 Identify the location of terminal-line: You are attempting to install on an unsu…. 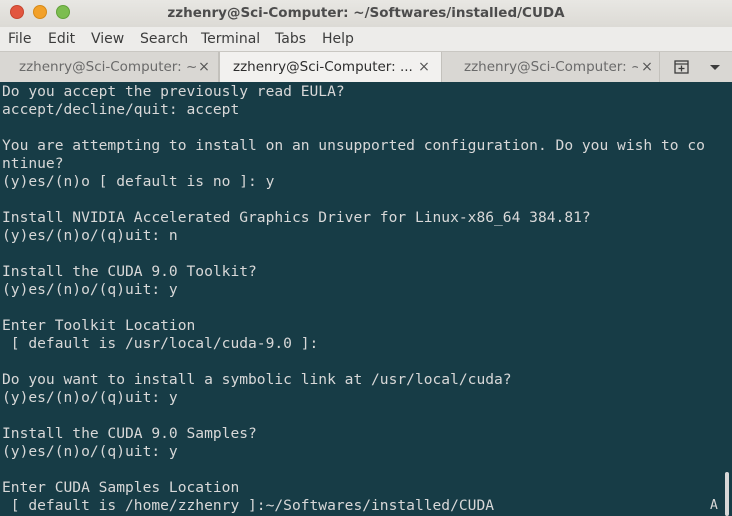
(353, 145).